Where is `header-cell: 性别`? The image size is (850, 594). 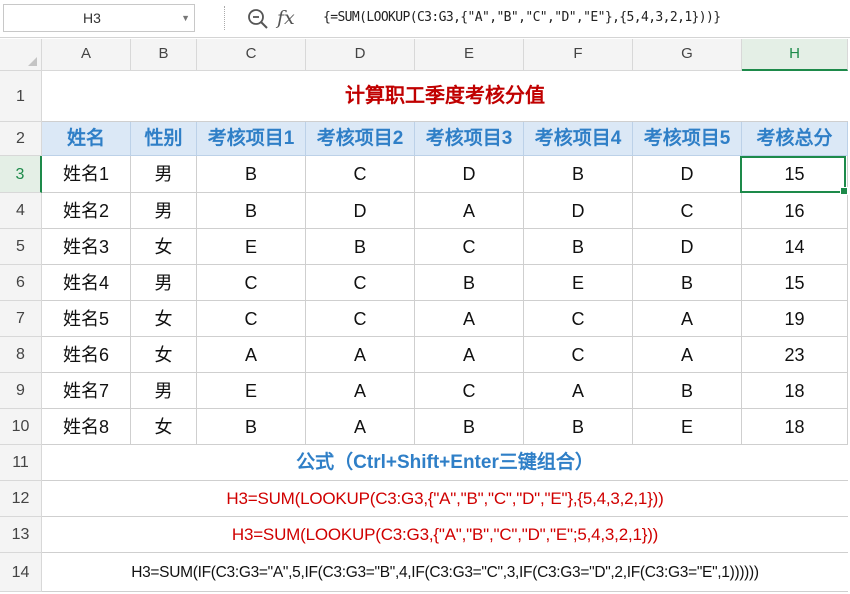
header-cell: 性别 is located at coordinates (164, 139).